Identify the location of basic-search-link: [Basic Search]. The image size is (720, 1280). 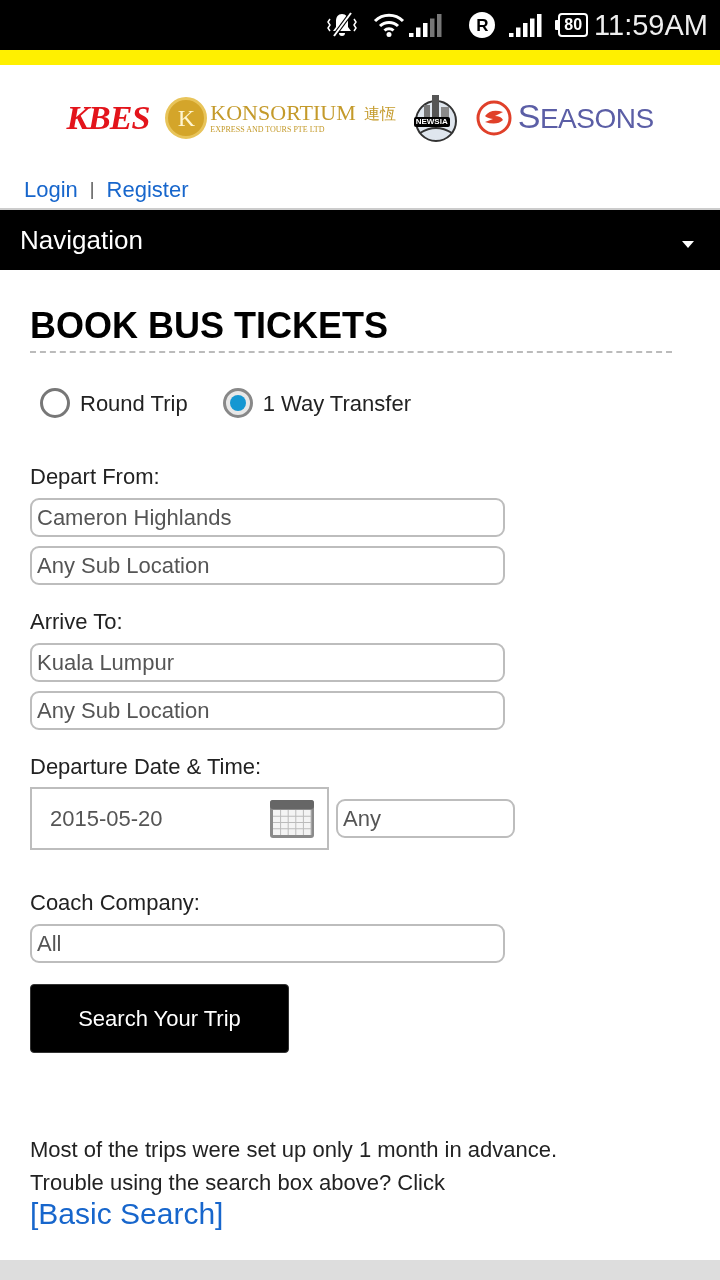
(127, 1214).